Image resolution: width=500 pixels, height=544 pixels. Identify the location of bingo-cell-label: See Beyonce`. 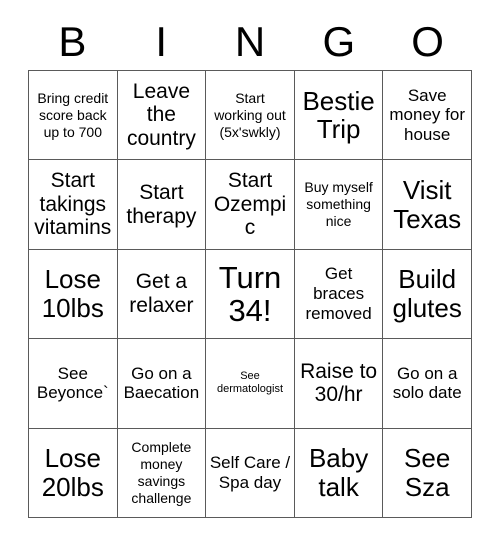
(72, 383).